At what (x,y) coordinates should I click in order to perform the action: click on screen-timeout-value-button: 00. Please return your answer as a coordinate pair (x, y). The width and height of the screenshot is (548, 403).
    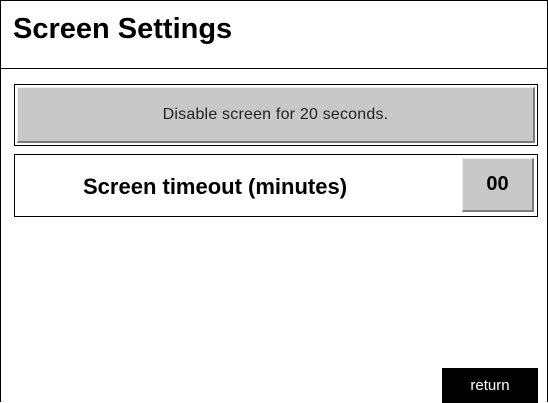
    Looking at the image, I should click on (498, 185).